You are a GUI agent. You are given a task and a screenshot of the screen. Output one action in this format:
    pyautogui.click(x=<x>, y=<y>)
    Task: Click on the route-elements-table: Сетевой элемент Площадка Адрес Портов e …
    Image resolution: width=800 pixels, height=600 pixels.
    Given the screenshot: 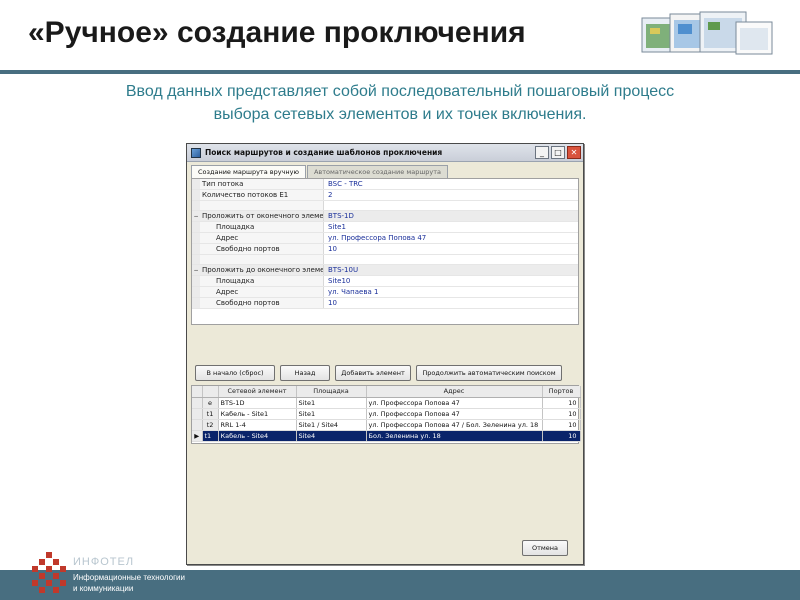 What is the action you would take?
    pyautogui.click(x=386, y=414)
    